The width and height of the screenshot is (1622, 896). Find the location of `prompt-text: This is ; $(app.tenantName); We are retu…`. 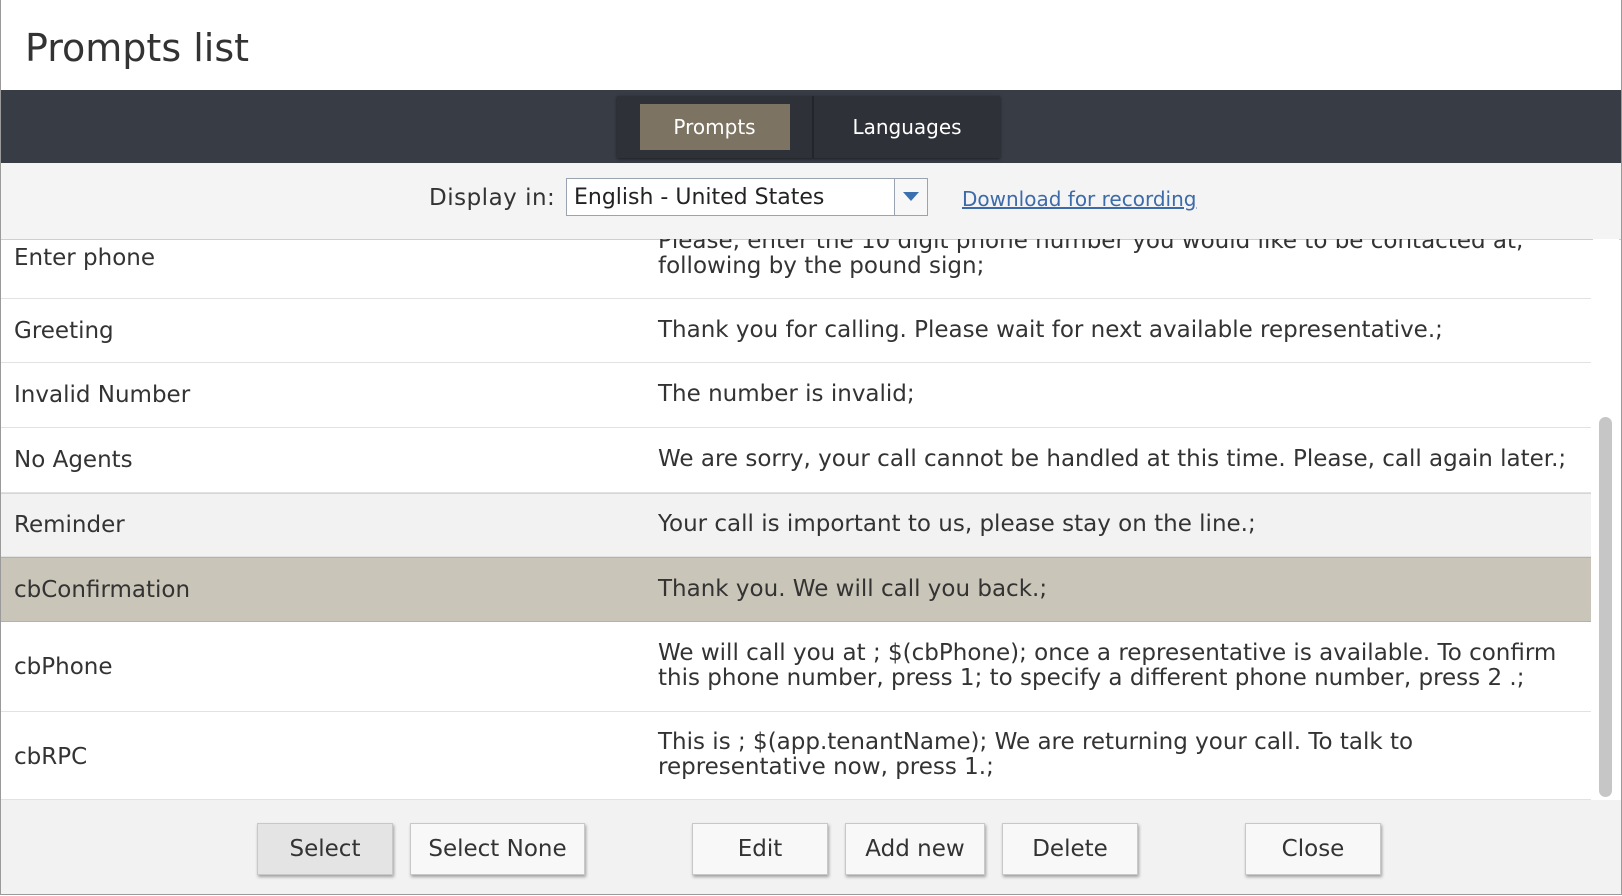

prompt-text: This is ; $(app.tenantName); We are retu… is located at coordinates (1036, 754).